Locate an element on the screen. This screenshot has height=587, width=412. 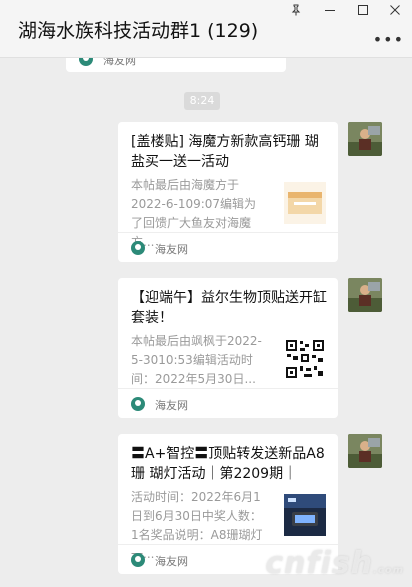
pin-icon is located at coordinates (296, 10).